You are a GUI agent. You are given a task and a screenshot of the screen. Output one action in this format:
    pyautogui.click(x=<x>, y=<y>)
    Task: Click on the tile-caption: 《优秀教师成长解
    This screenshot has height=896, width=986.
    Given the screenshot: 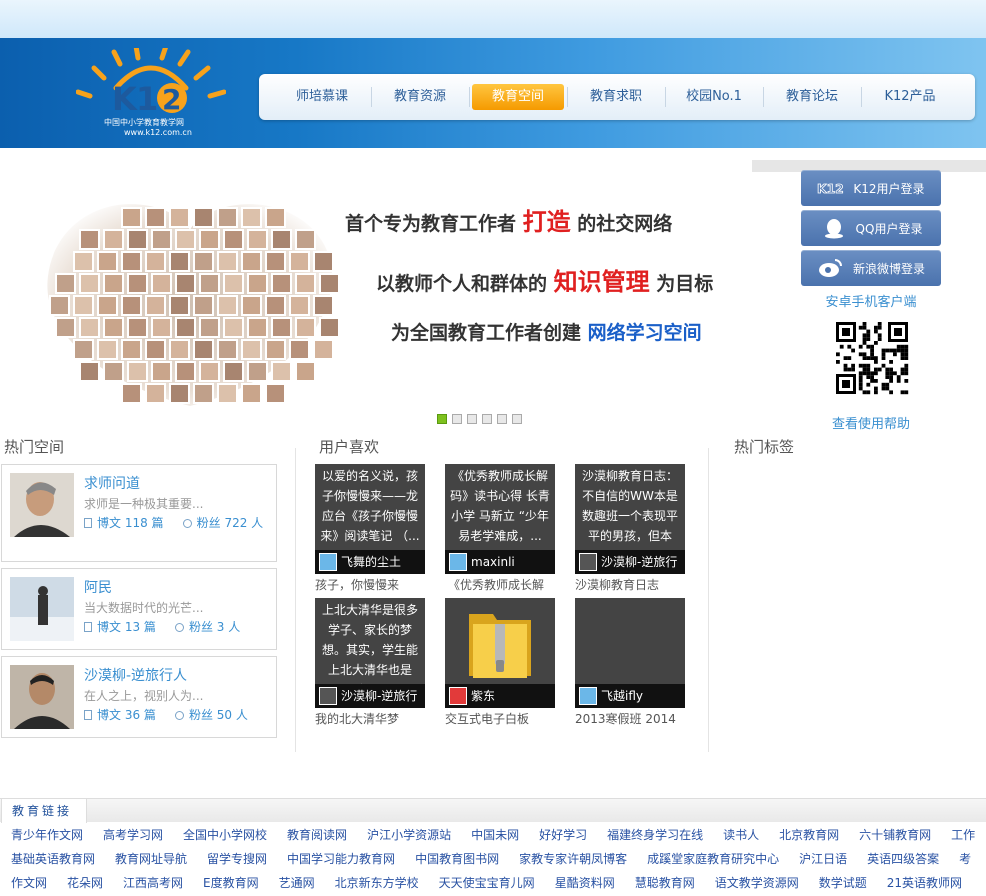 What is the action you would take?
    pyautogui.click(x=504, y=584)
    